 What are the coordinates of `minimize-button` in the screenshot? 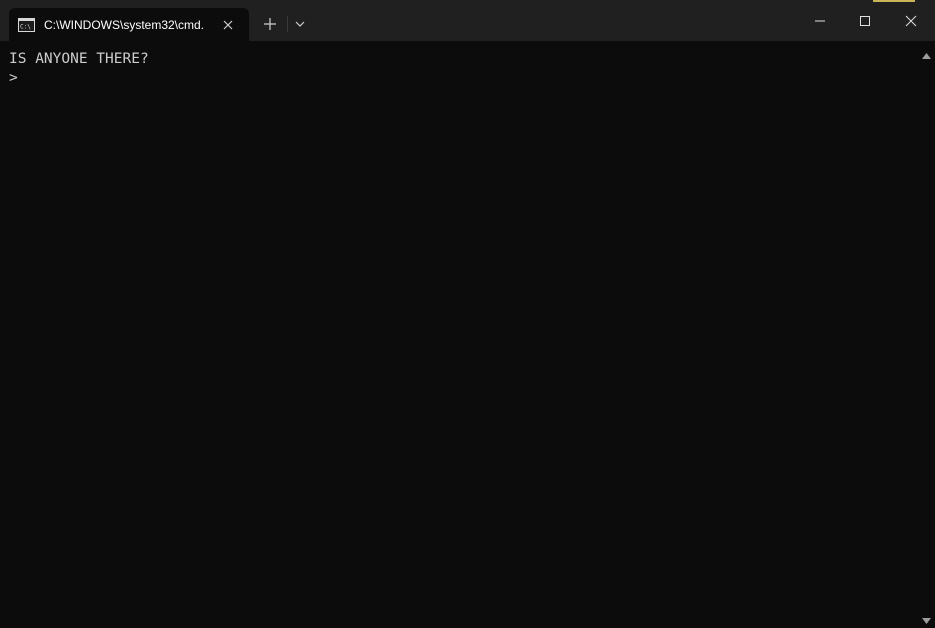 It's located at (820, 21).